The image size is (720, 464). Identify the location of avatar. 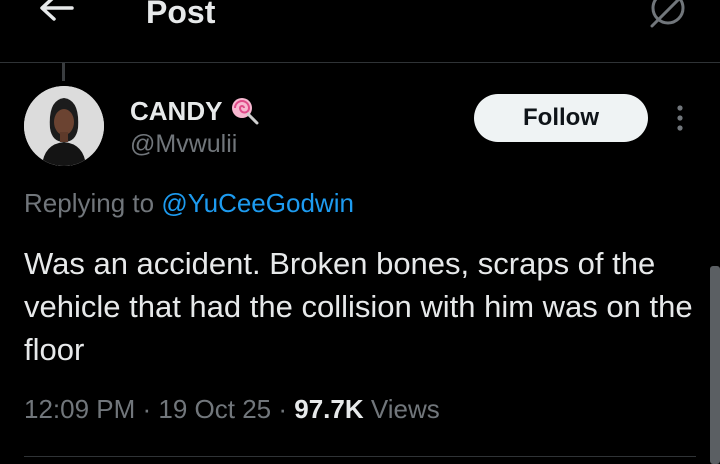
(64, 126).